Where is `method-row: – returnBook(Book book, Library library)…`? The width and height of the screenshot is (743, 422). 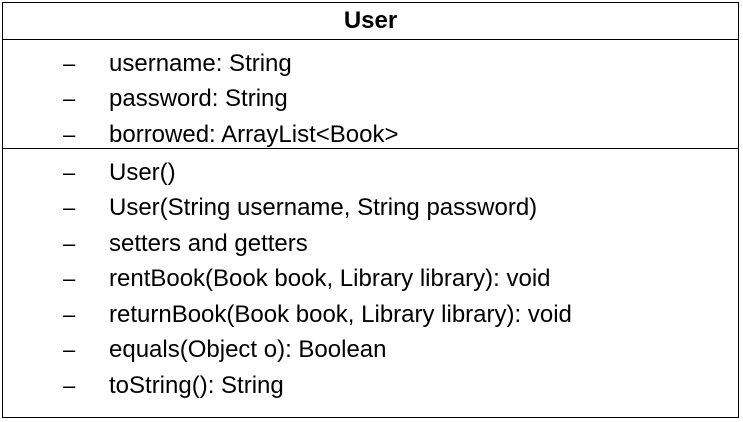
method-row: – returnBook(Book book, Library library)… is located at coordinates (370, 315).